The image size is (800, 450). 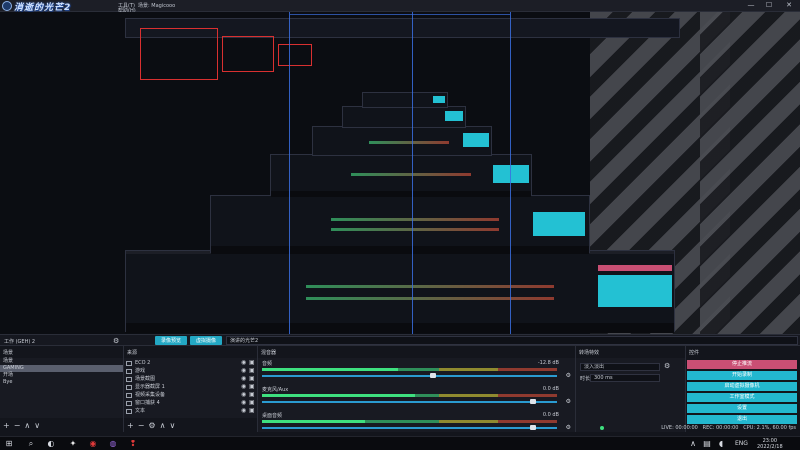 I want to click on transition-select: 淡入淡出, so click(x=620, y=367).